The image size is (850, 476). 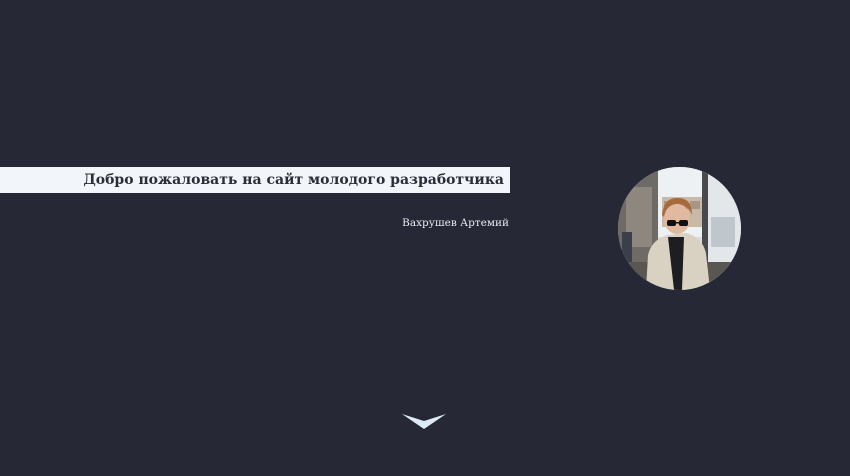 I want to click on avatar, so click(x=679, y=228).